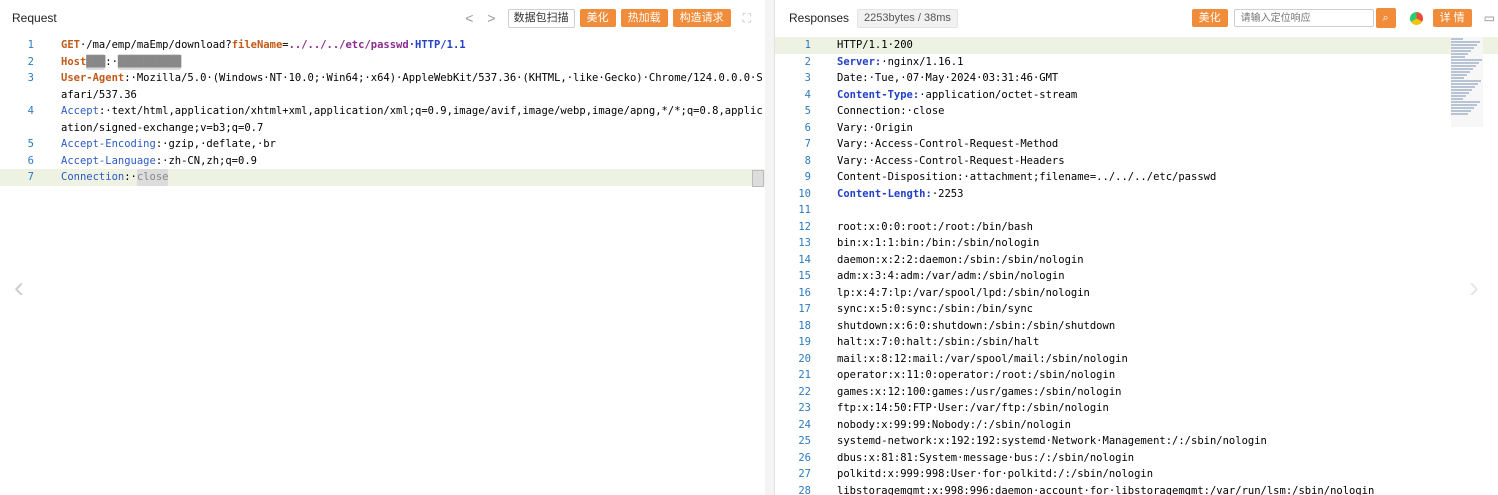 The width and height of the screenshot is (1498, 495). Describe the element at coordinates (1136, 111) in the screenshot. I see `code-line: 5 Connection:·close` at that location.